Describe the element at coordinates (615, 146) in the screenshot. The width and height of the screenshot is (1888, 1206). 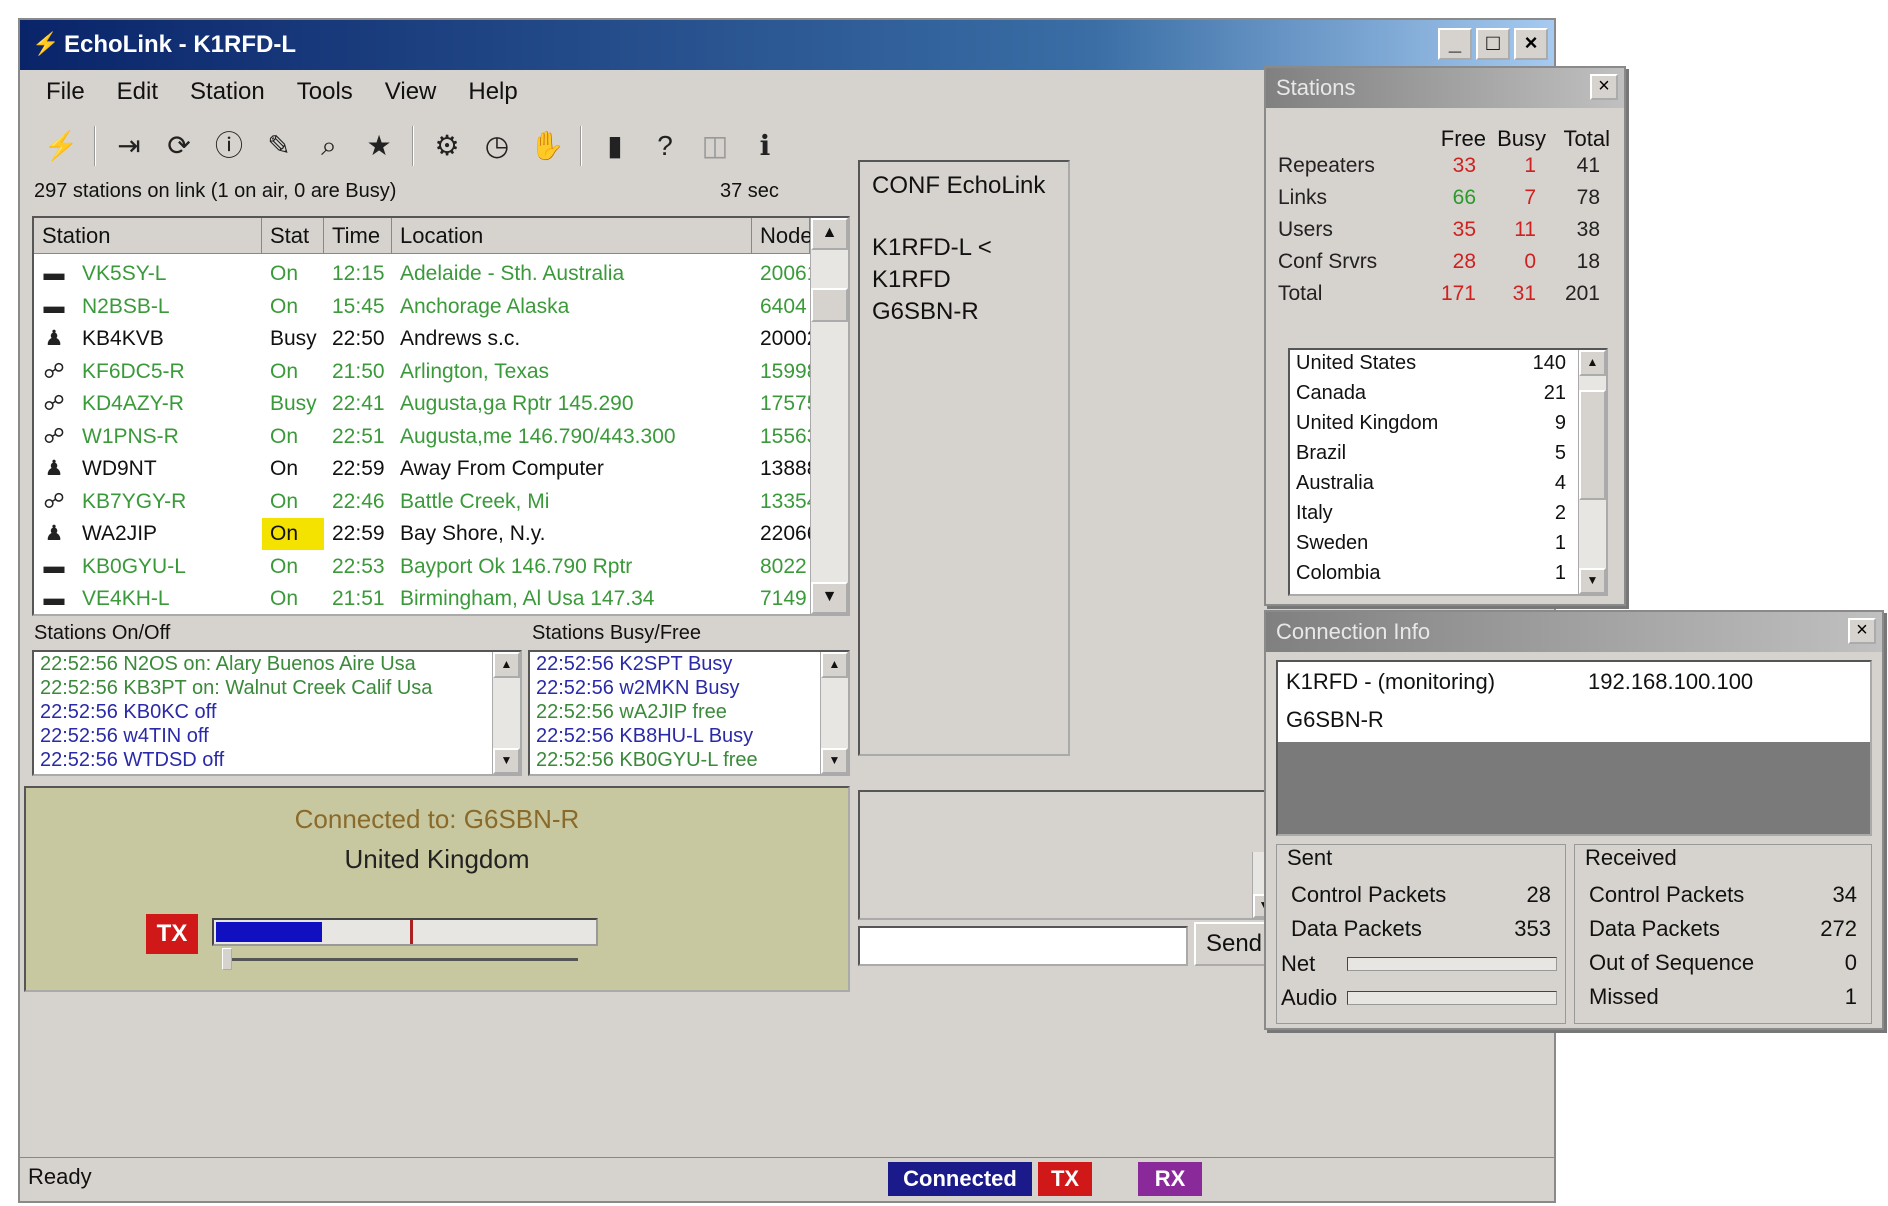
I see `chart-icon: ▮` at that location.